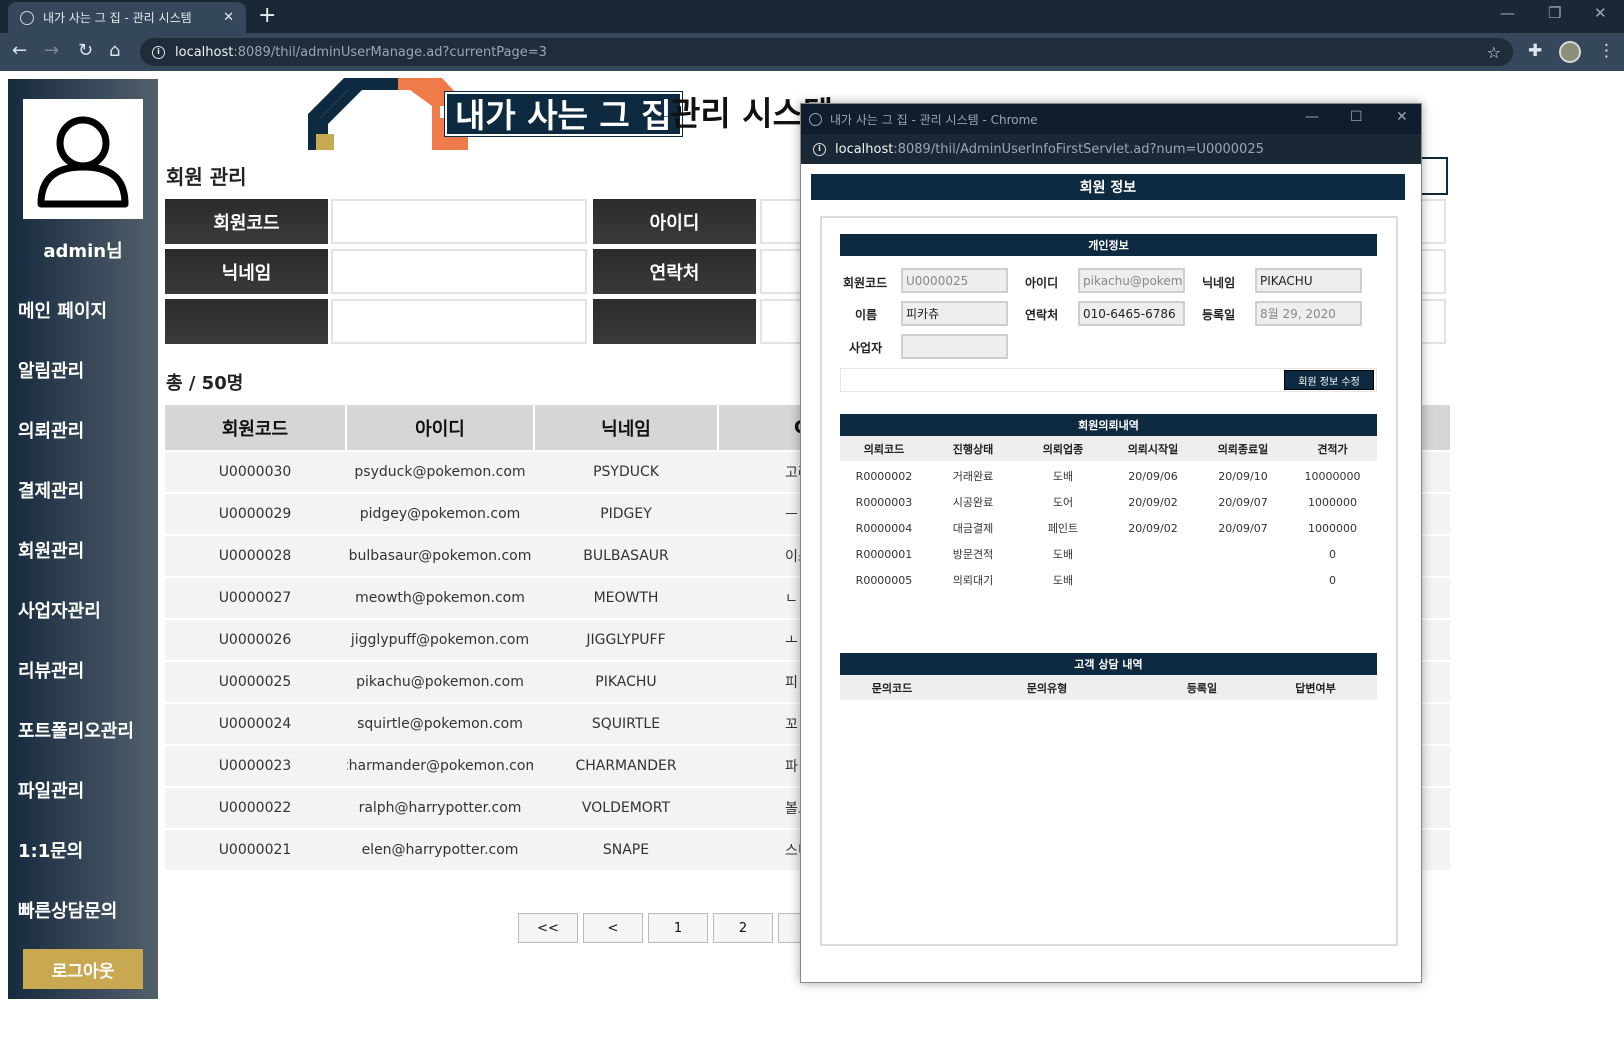  What do you see at coordinates (51, 370) in the screenshot?
I see `menu-notice: 알림관리` at bounding box center [51, 370].